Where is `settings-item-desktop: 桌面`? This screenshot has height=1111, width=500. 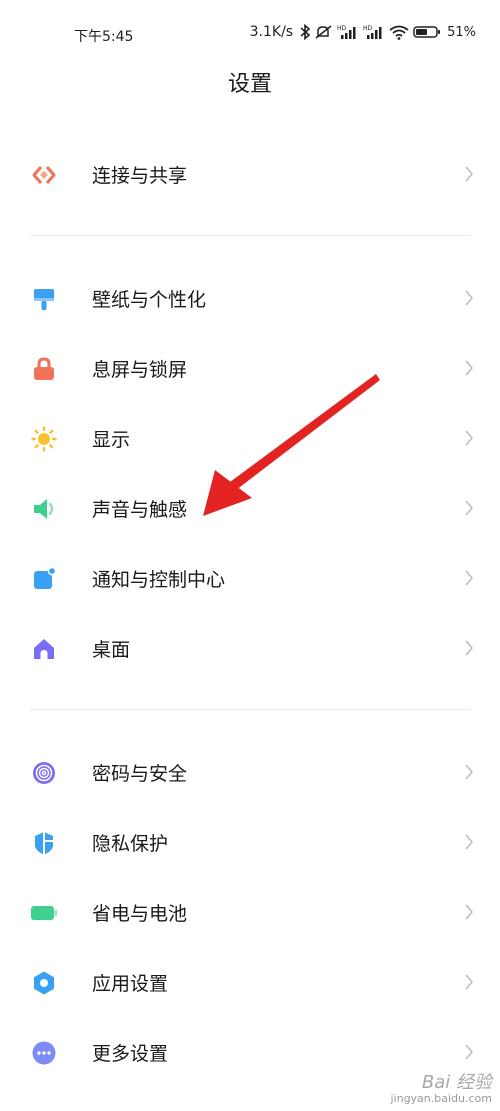
settings-item-desktop: 桌面 is located at coordinates (250, 648).